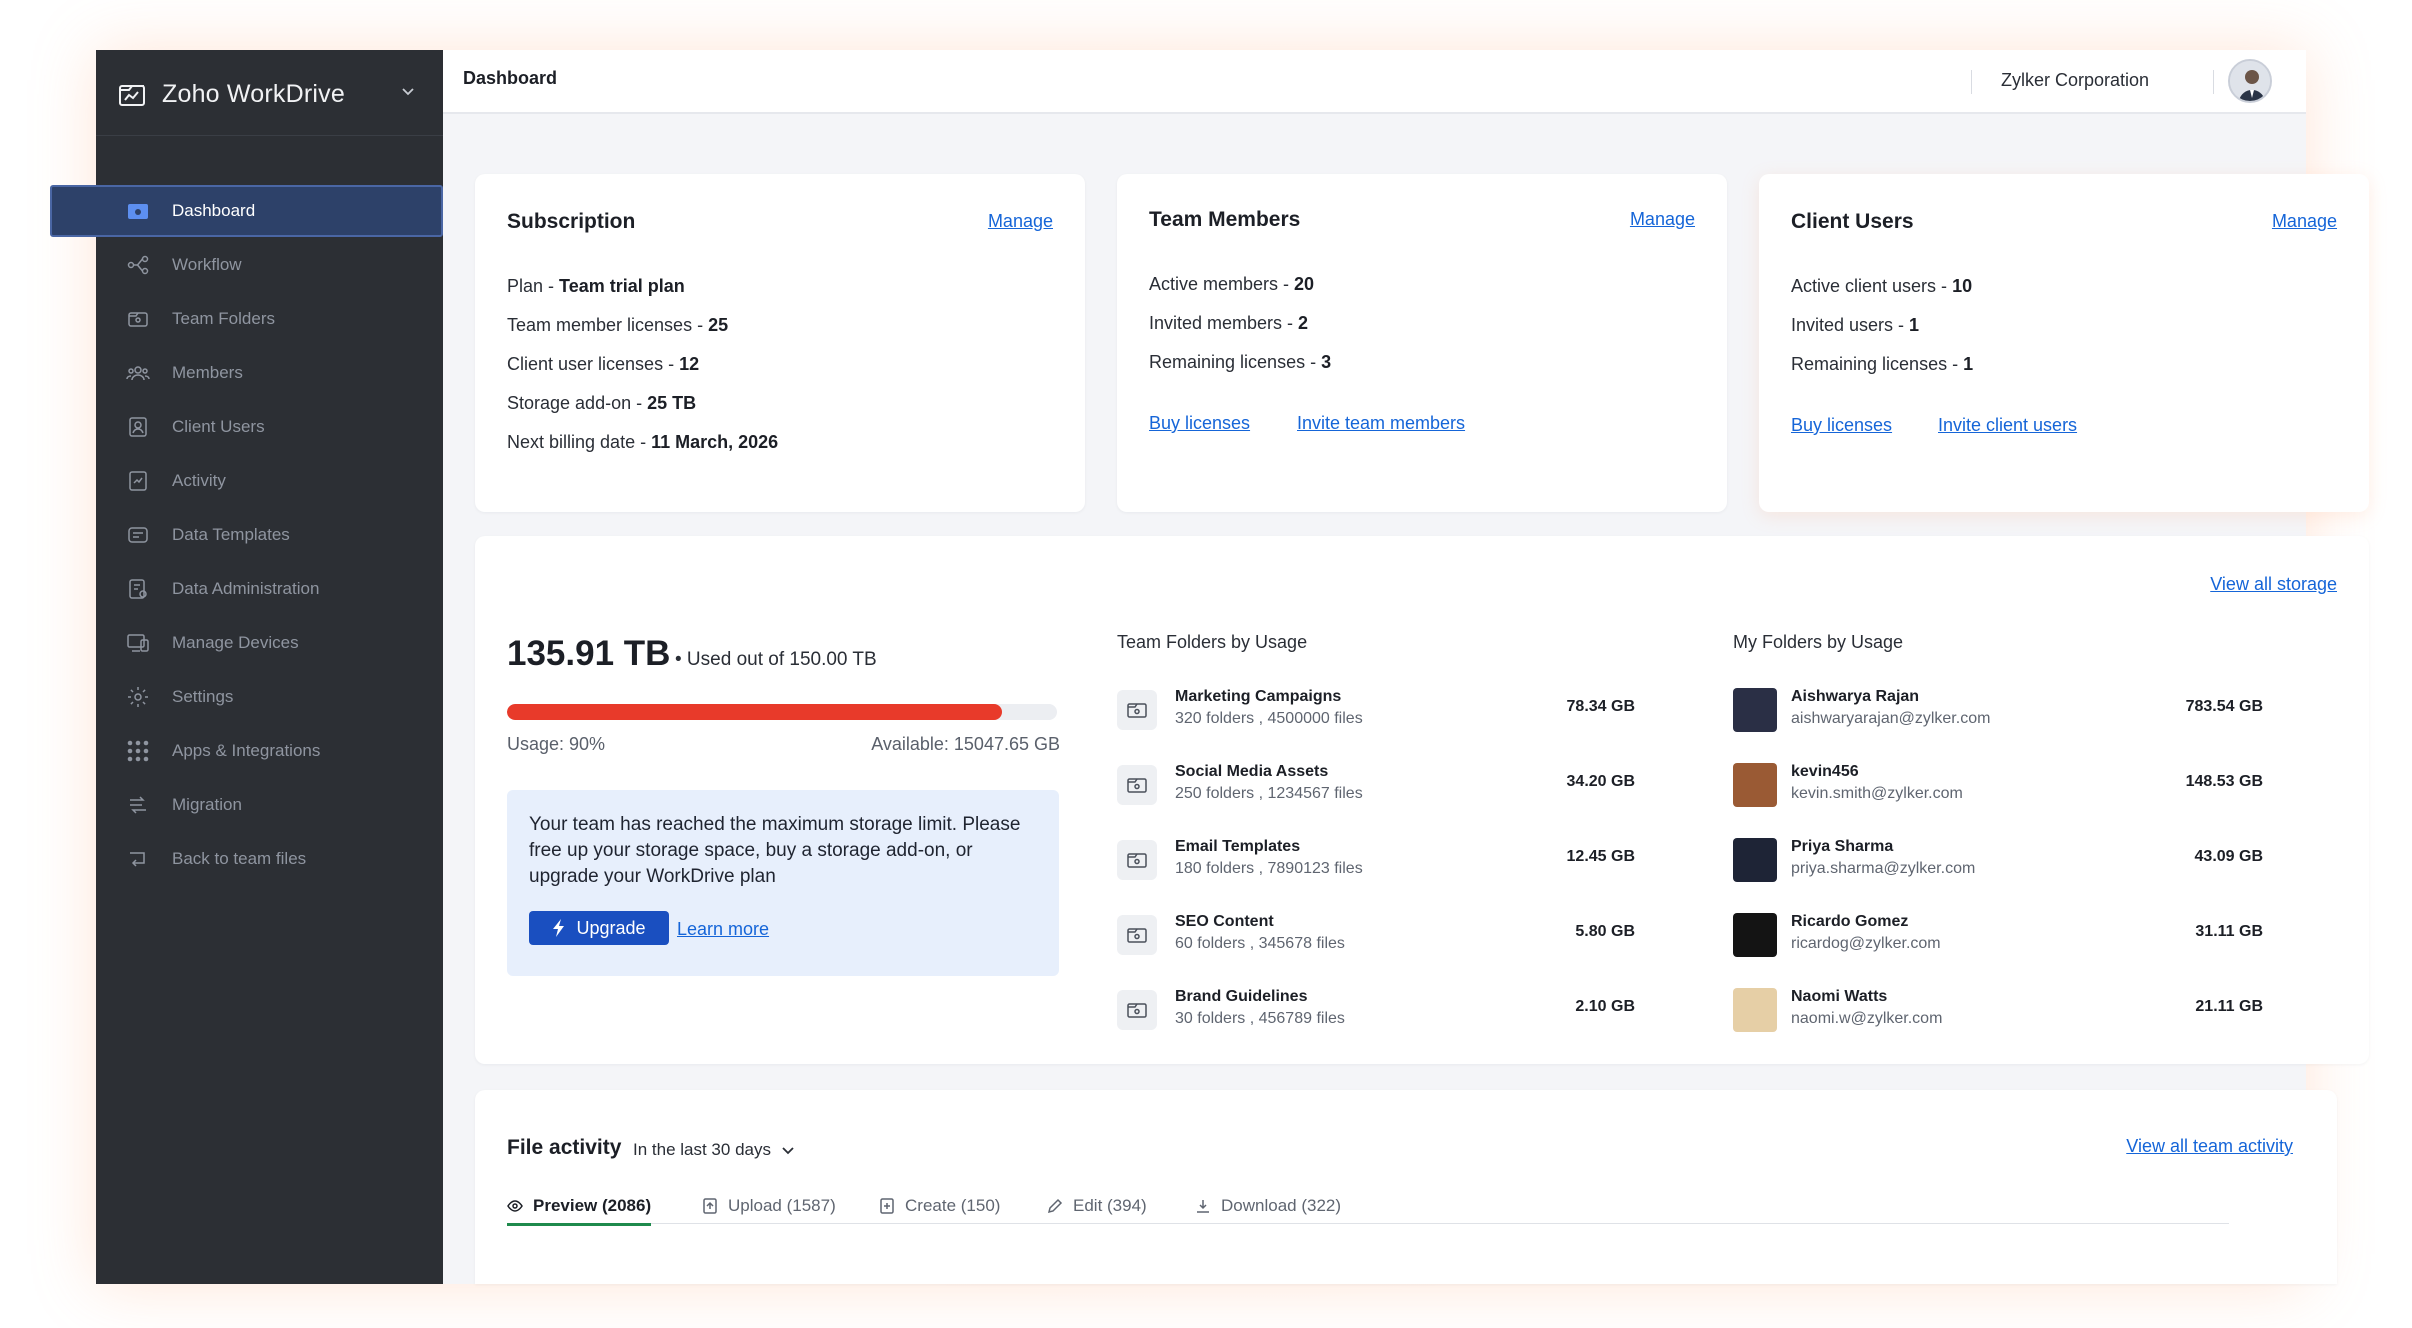 The width and height of the screenshot is (2412, 1328). What do you see at coordinates (276, 265) in the screenshot?
I see `sidebar-item-workflow: Workflow` at bounding box center [276, 265].